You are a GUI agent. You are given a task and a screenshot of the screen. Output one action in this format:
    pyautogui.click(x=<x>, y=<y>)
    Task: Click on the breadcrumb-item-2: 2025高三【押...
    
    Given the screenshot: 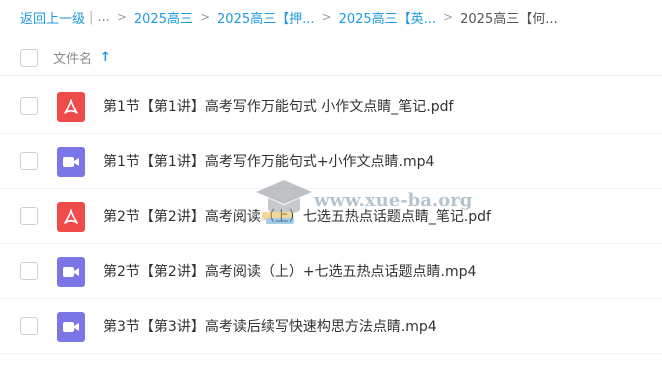 What is the action you would take?
    pyautogui.click(x=265, y=17)
    